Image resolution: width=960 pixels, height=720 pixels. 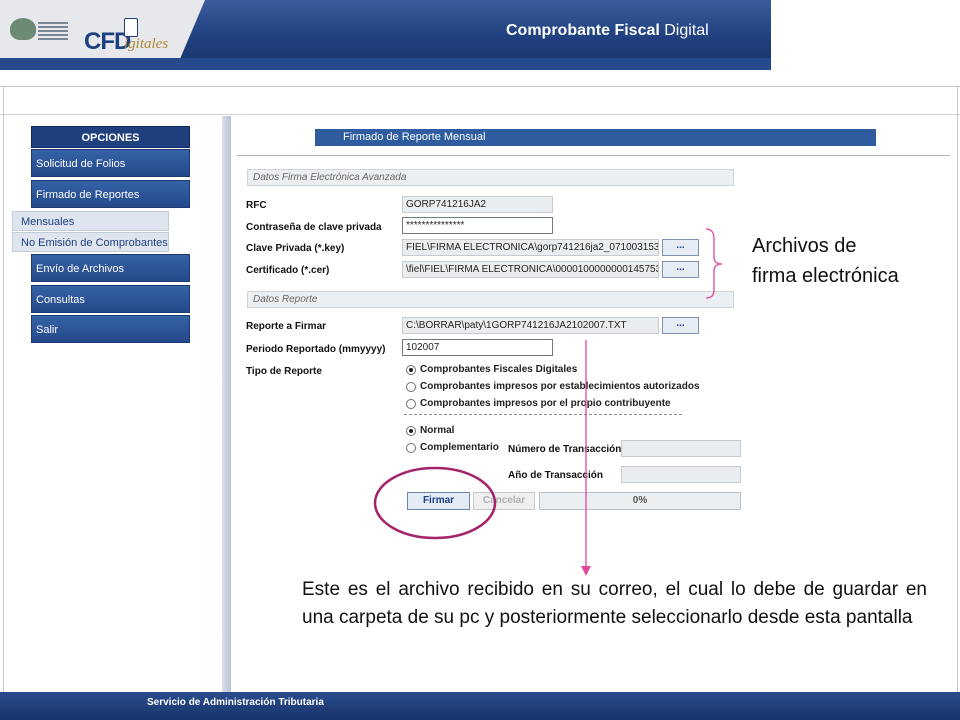 What do you see at coordinates (477, 204) in the screenshot?
I see `rfc-field: GORP741216JA2` at bounding box center [477, 204].